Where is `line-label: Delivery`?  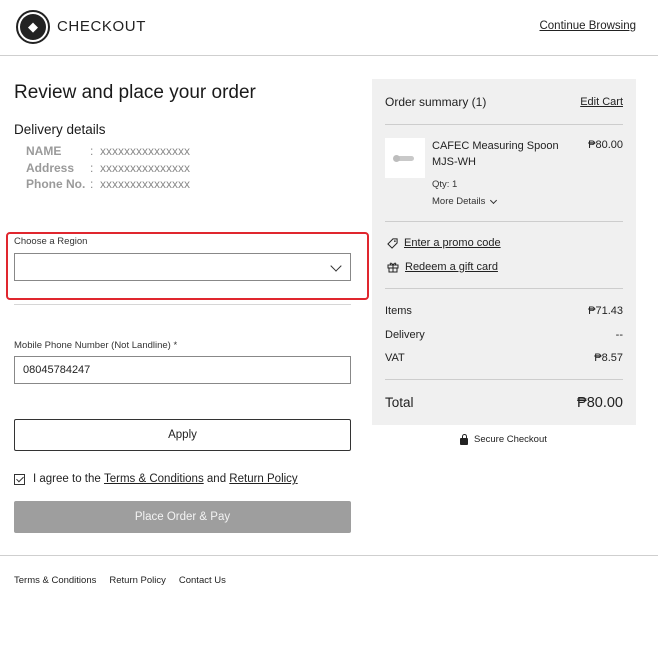 line-label: Delivery is located at coordinates (405, 335).